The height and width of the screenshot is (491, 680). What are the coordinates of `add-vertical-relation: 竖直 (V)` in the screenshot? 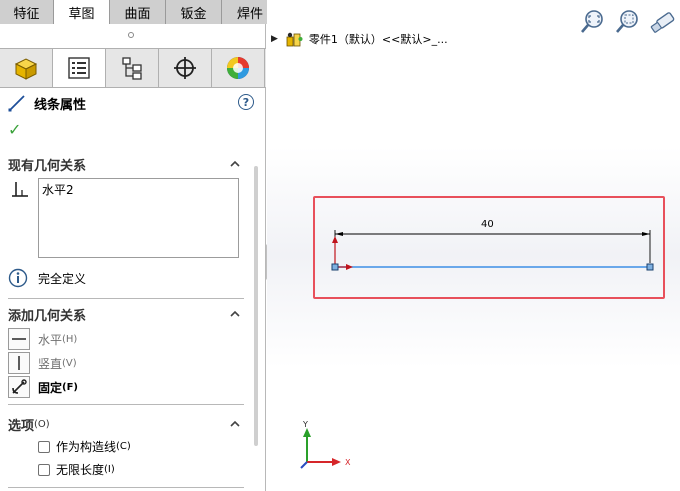 It's located at (42, 363).